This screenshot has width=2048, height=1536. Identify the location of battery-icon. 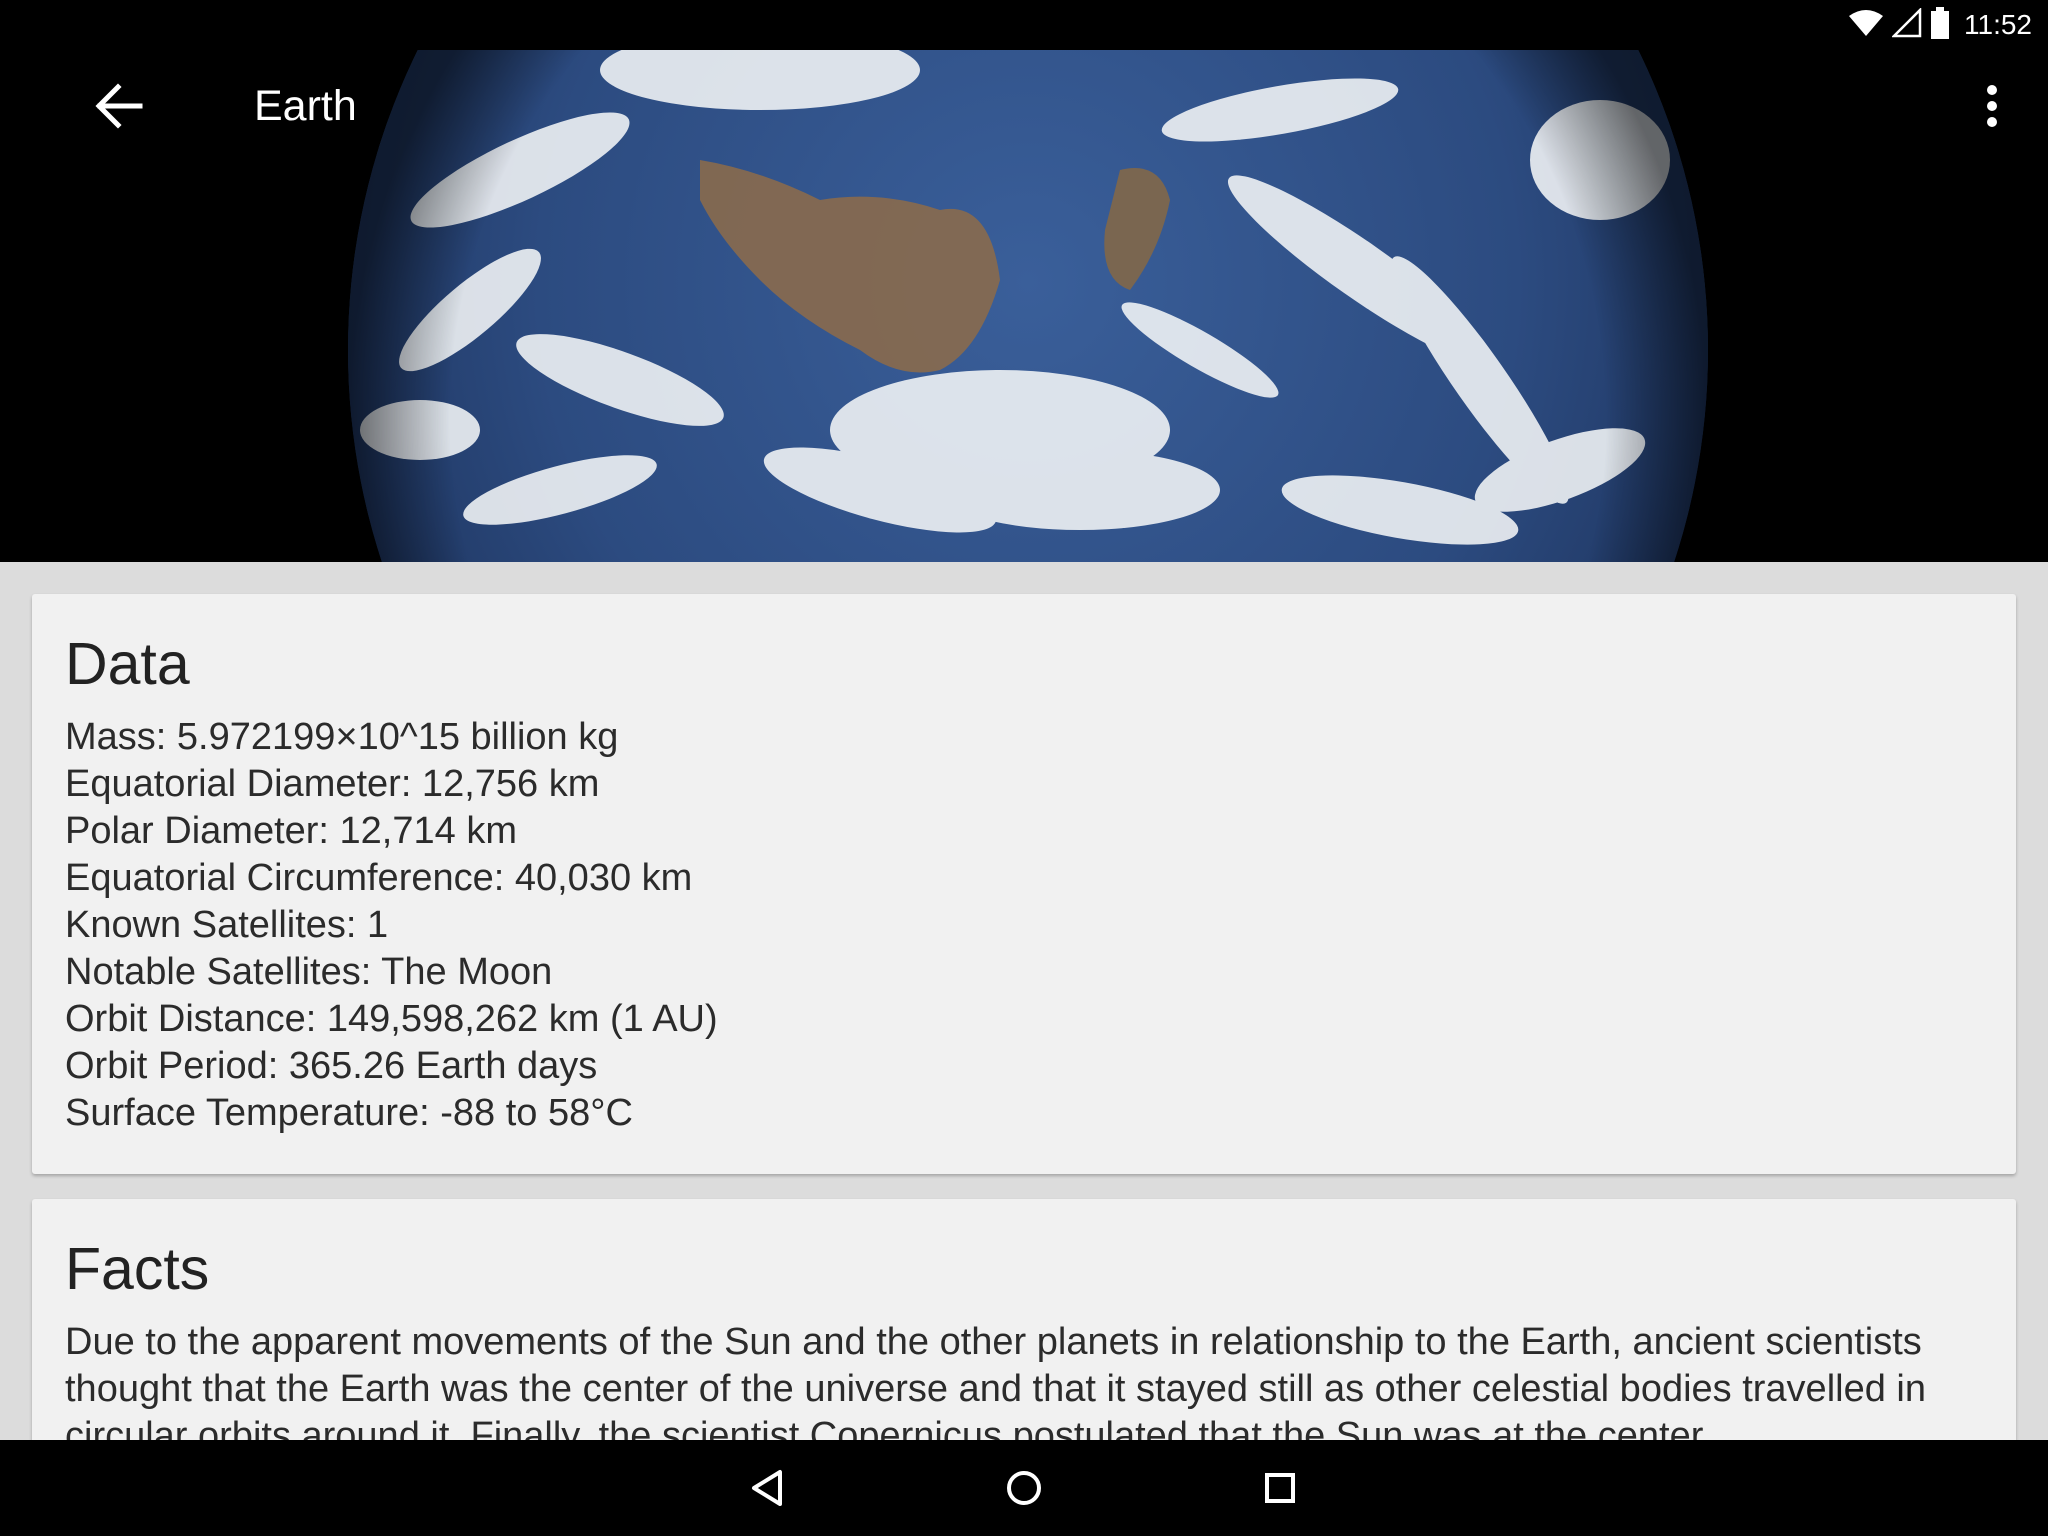
(1940, 25).